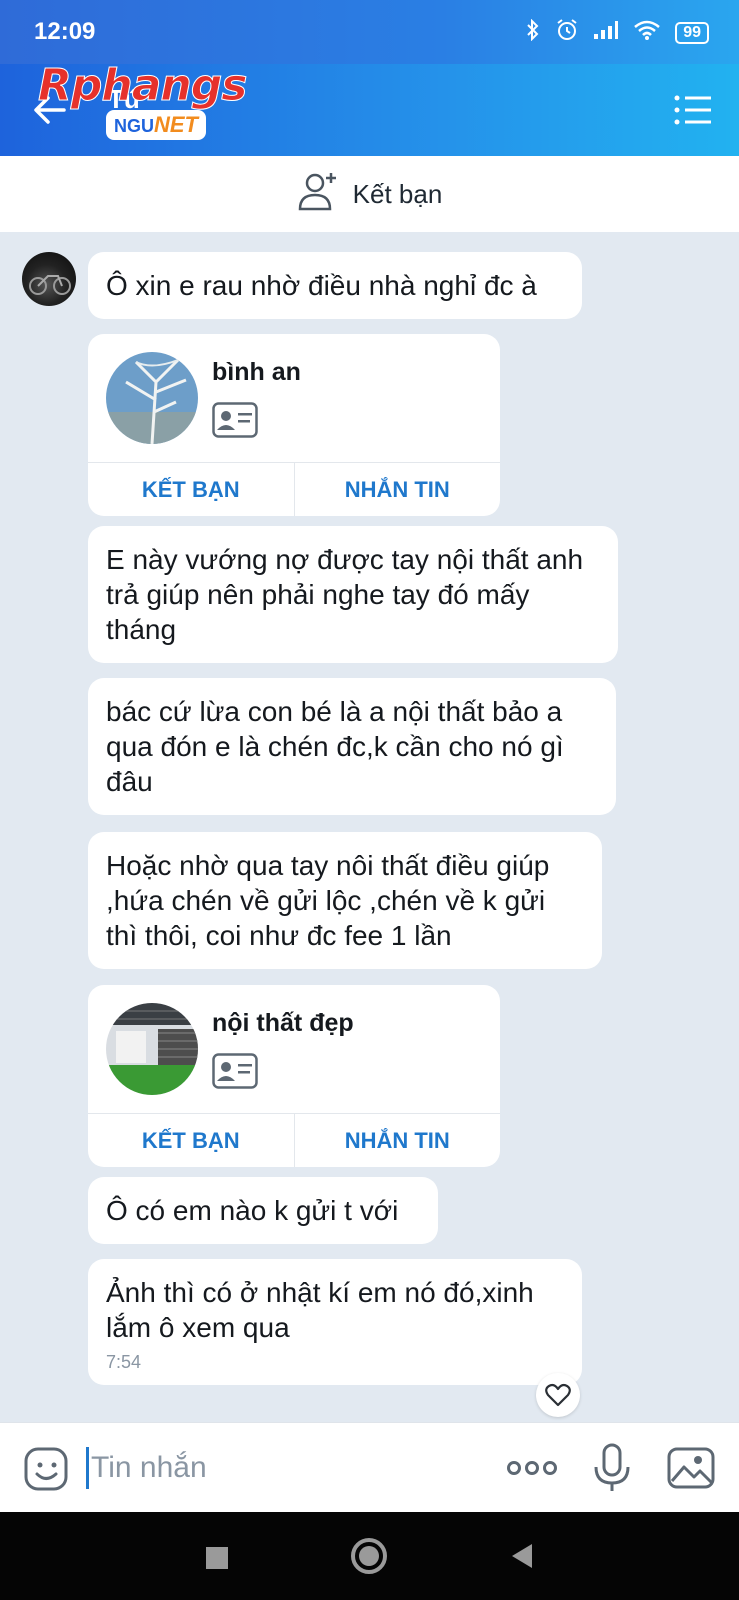 The height and width of the screenshot is (1600, 739). Describe the element at coordinates (397, 193) in the screenshot. I see `add-friend-label: Kết bạn` at that location.